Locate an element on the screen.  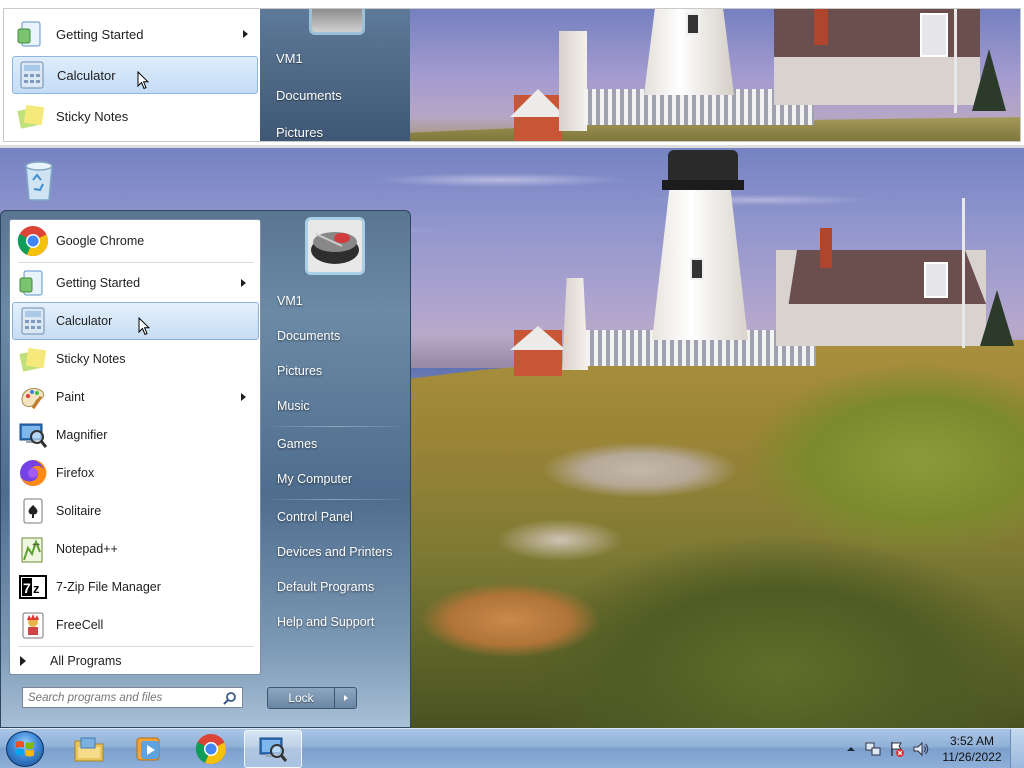
wallpaper-roof is located at coordinates (887, 277).